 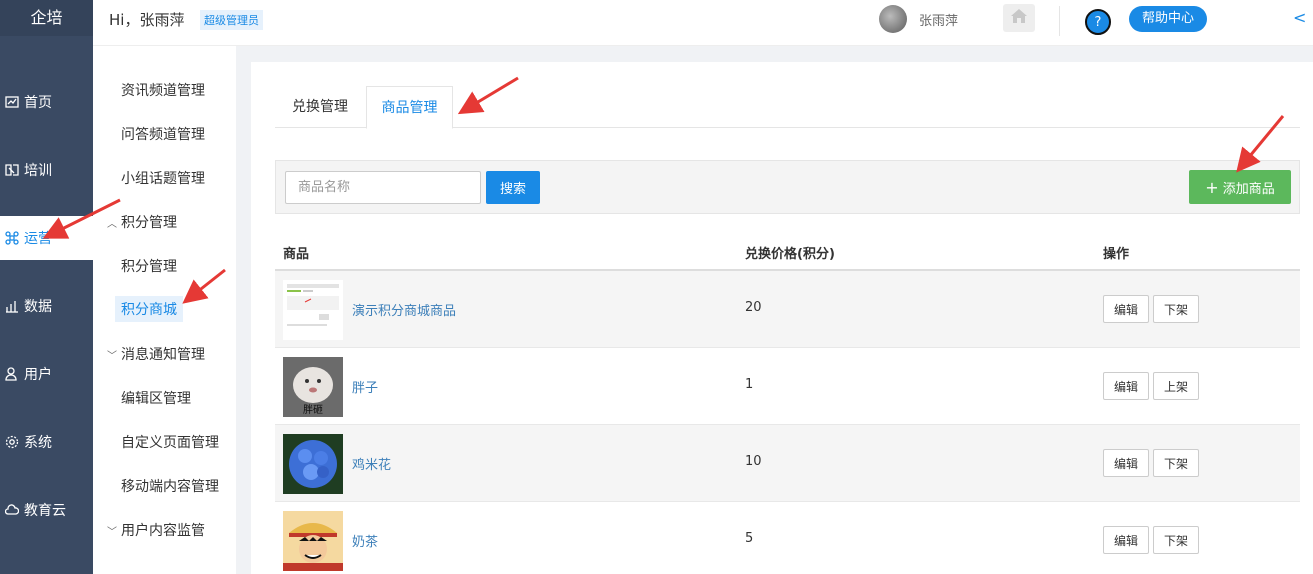 What do you see at coordinates (38, 307) in the screenshot?
I see `nav-label: 数据` at bounding box center [38, 307].